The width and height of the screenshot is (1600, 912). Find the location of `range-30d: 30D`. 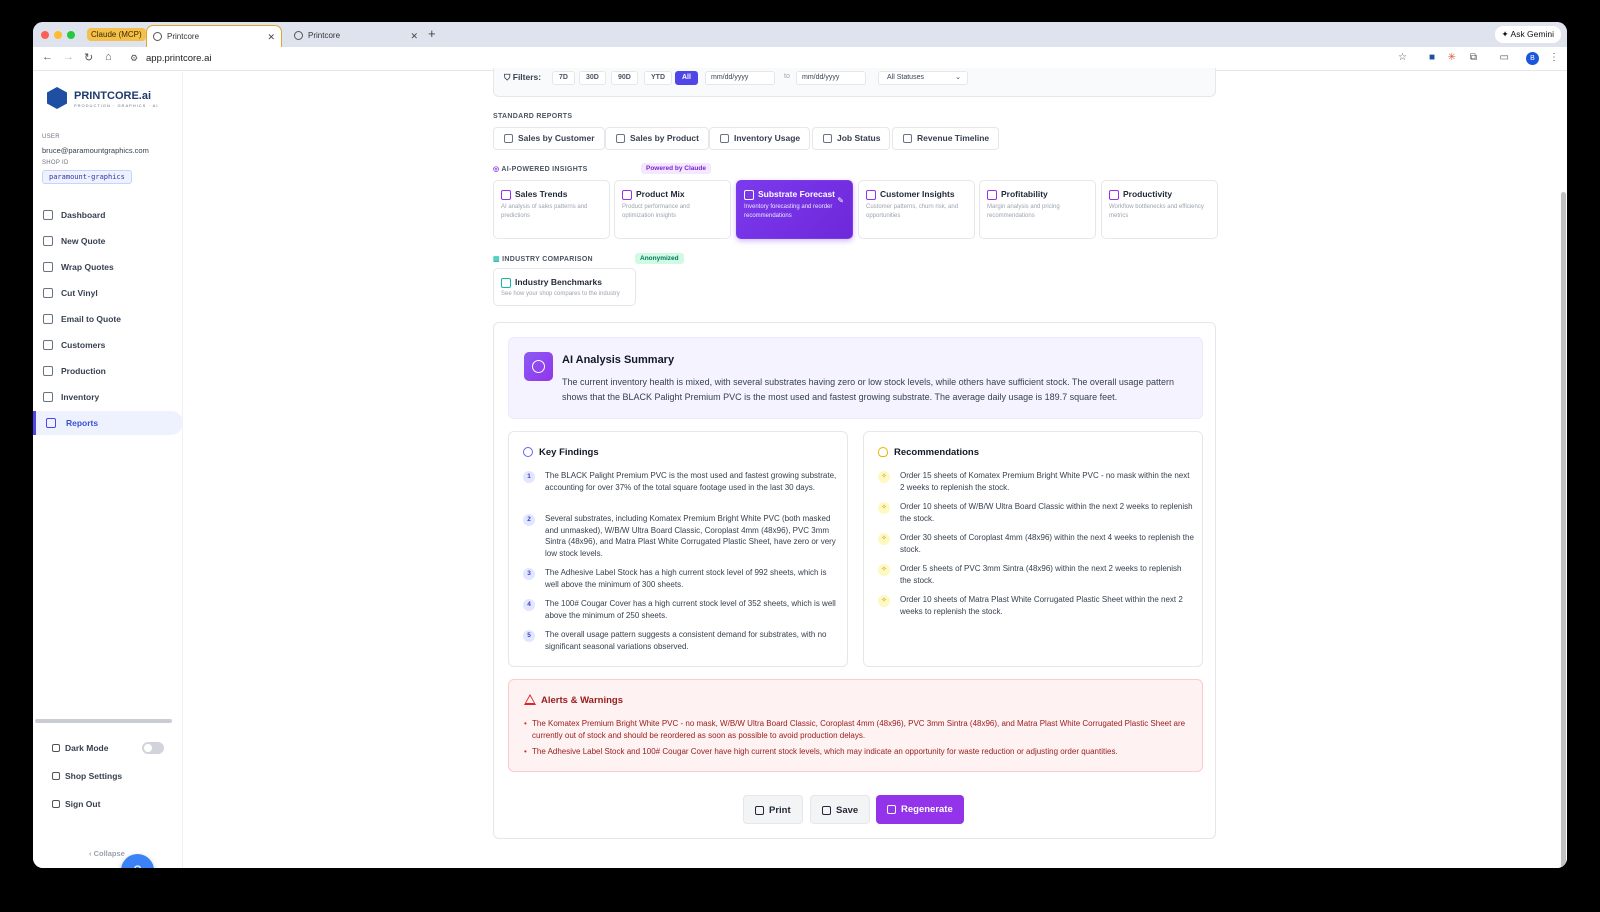

range-30d: 30D is located at coordinates (592, 78).